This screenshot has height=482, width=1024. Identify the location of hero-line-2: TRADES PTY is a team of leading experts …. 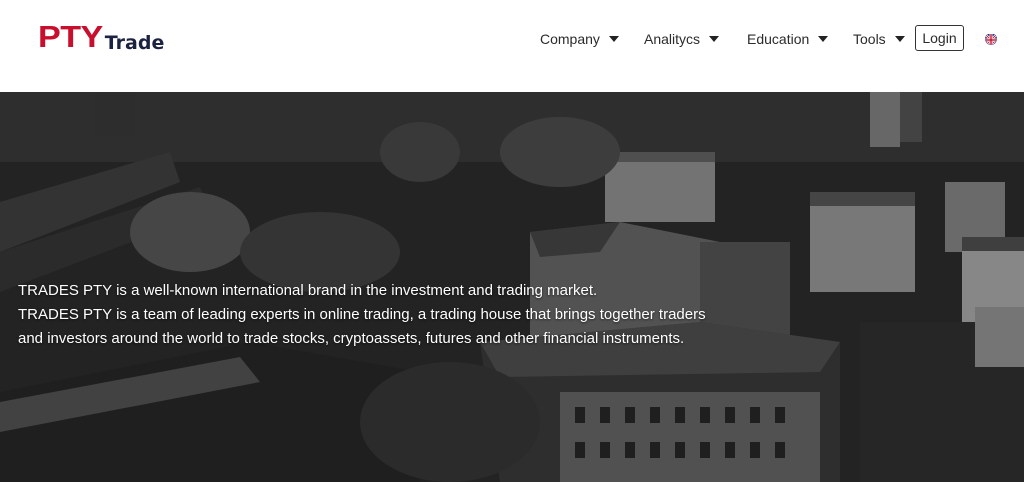
(362, 314).